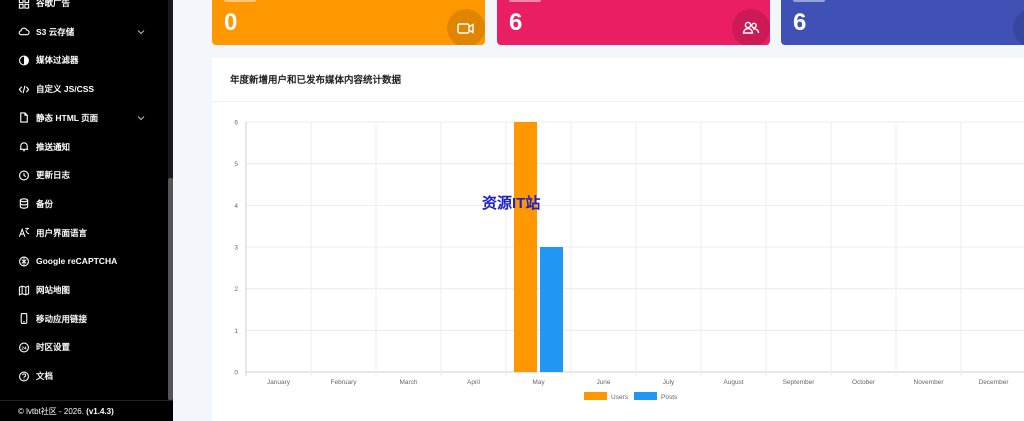 Image resolution: width=1024 pixels, height=421 pixels. I want to click on sidebar-item: Google reCAPTCHA, so click(84, 261).